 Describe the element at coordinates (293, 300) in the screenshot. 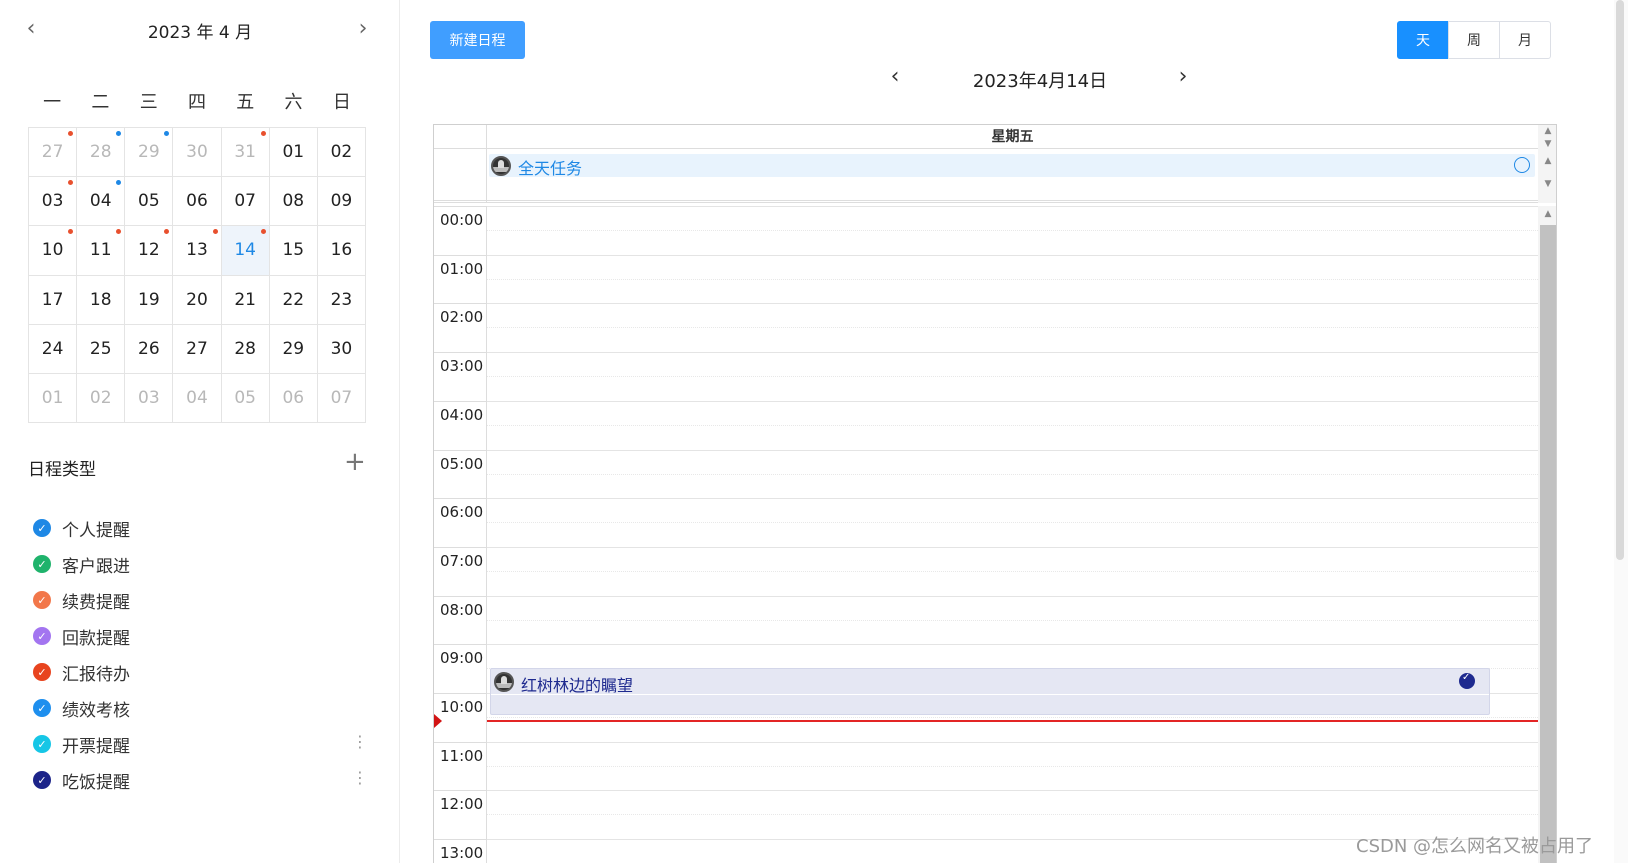

I see `day-cell: 22` at that location.